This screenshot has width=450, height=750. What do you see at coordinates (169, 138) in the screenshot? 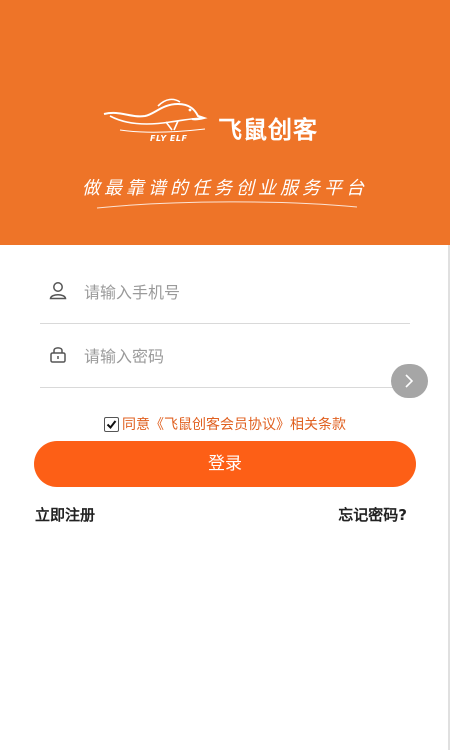
I see `brand-english-name: FLY ELF` at bounding box center [169, 138].